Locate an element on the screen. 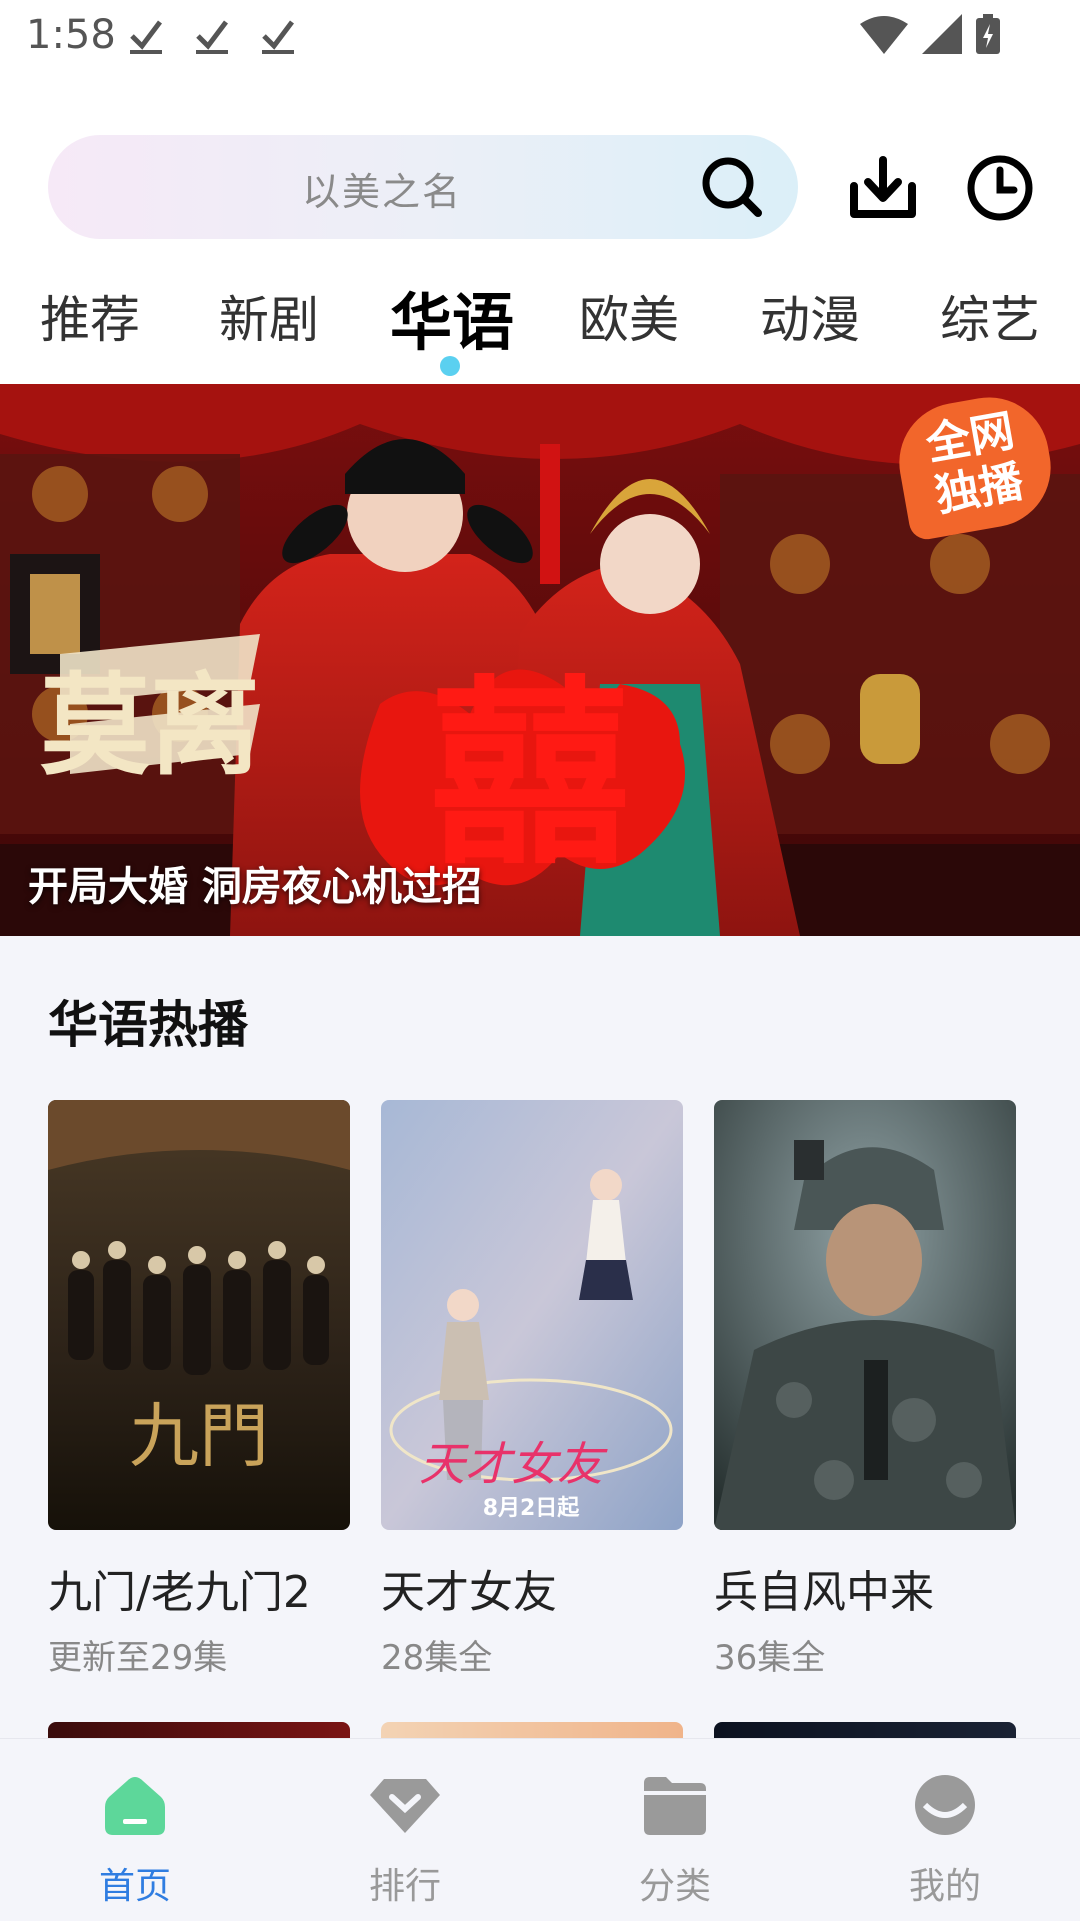  nav-ranking-label: 排行 is located at coordinates (405, 1883).